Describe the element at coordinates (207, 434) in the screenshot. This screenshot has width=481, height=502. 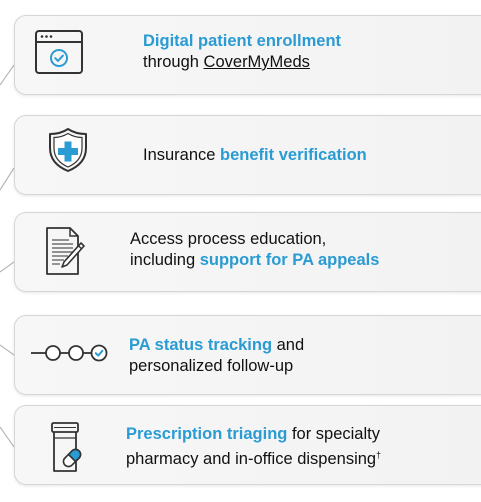
I see `triaging-highlight: Prescription triaging` at that location.